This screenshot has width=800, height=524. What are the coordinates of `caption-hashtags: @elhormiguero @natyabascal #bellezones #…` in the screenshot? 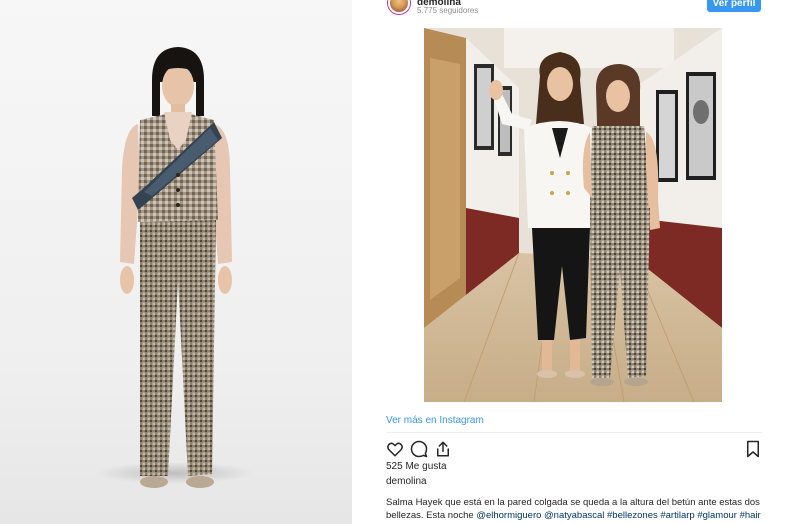 It's located at (618, 515).